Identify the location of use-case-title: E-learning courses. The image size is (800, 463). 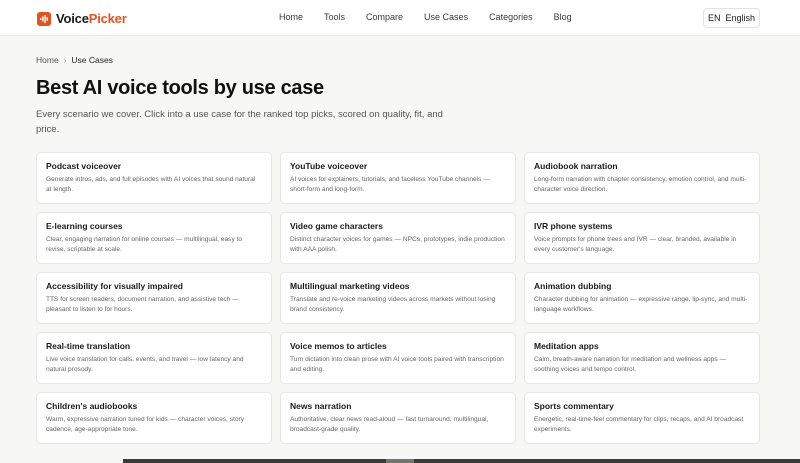
(84, 226).